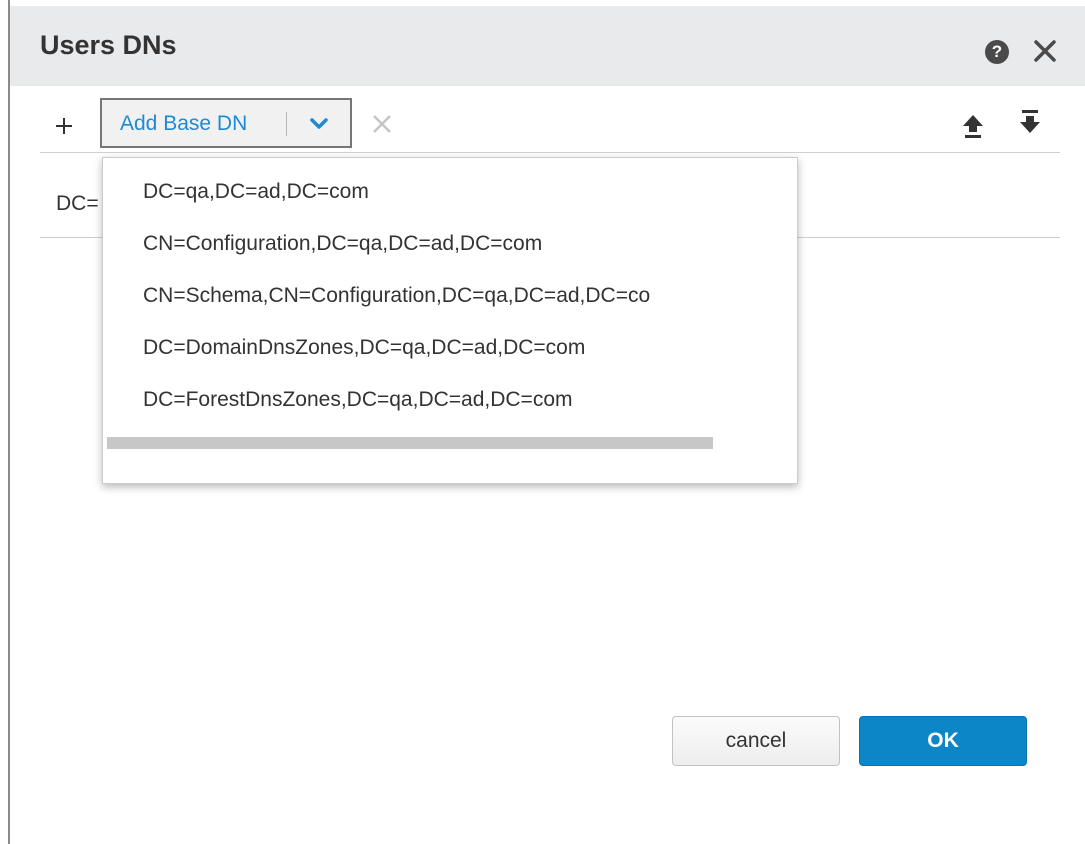 The width and height of the screenshot is (1085, 844). What do you see at coordinates (1045, 51) in the screenshot?
I see `close-icon` at bounding box center [1045, 51].